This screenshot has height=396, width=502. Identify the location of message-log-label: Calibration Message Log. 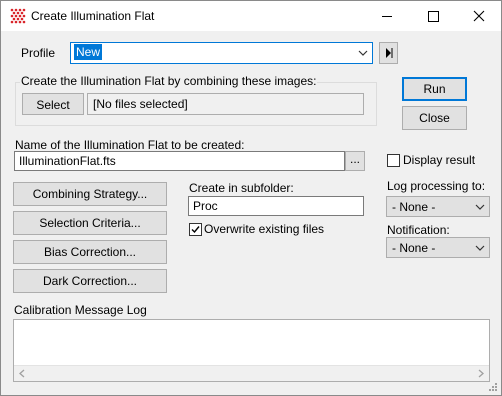
(80, 310).